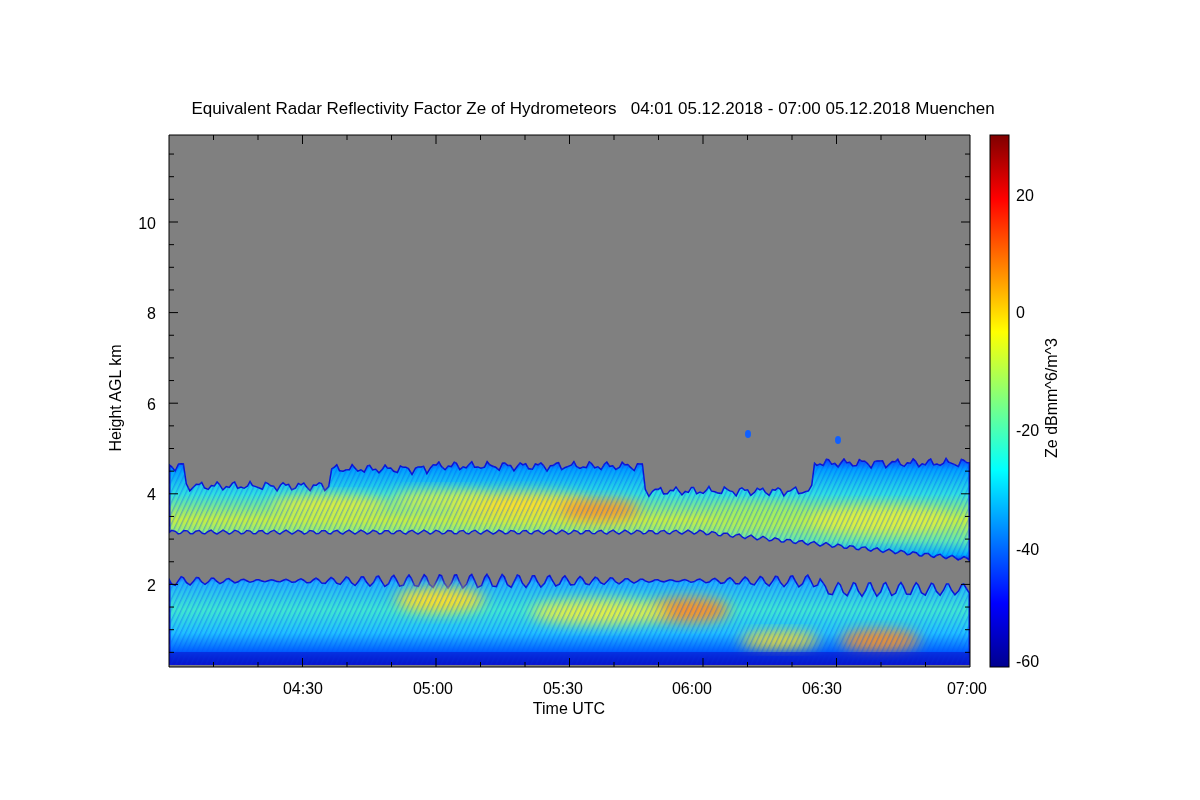  I want to click on chart-title: Equivalent Radar Reflectivity Factor Ze of Hydrometeors 04:01 05.12.2018 - 07:00 05.12.2018 Muenchen, so click(593, 108).